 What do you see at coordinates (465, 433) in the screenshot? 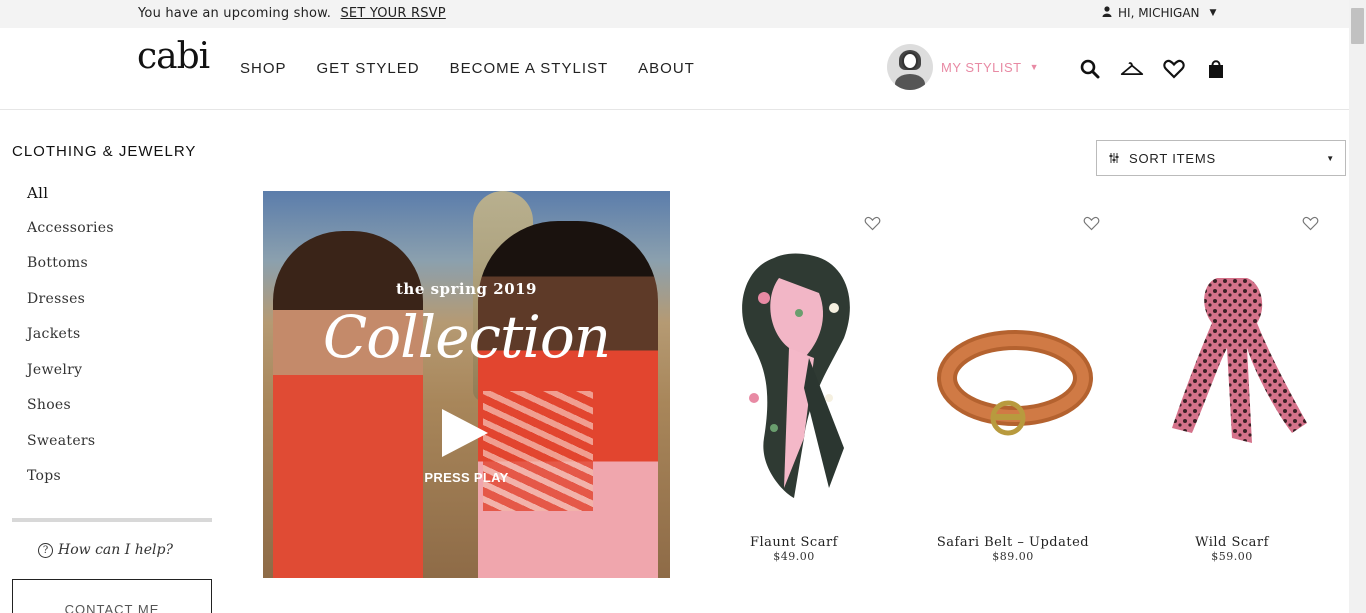
I see `play-icon` at bounding box center [465, 433].